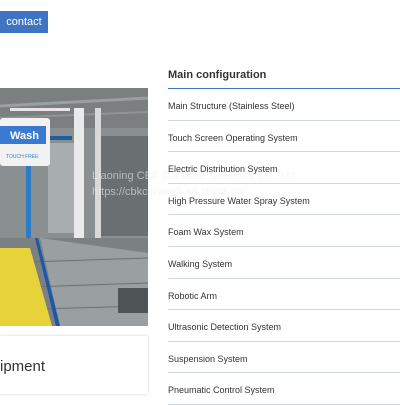  I want to click on config-item: Electric Distribution System, so click(284, 168).